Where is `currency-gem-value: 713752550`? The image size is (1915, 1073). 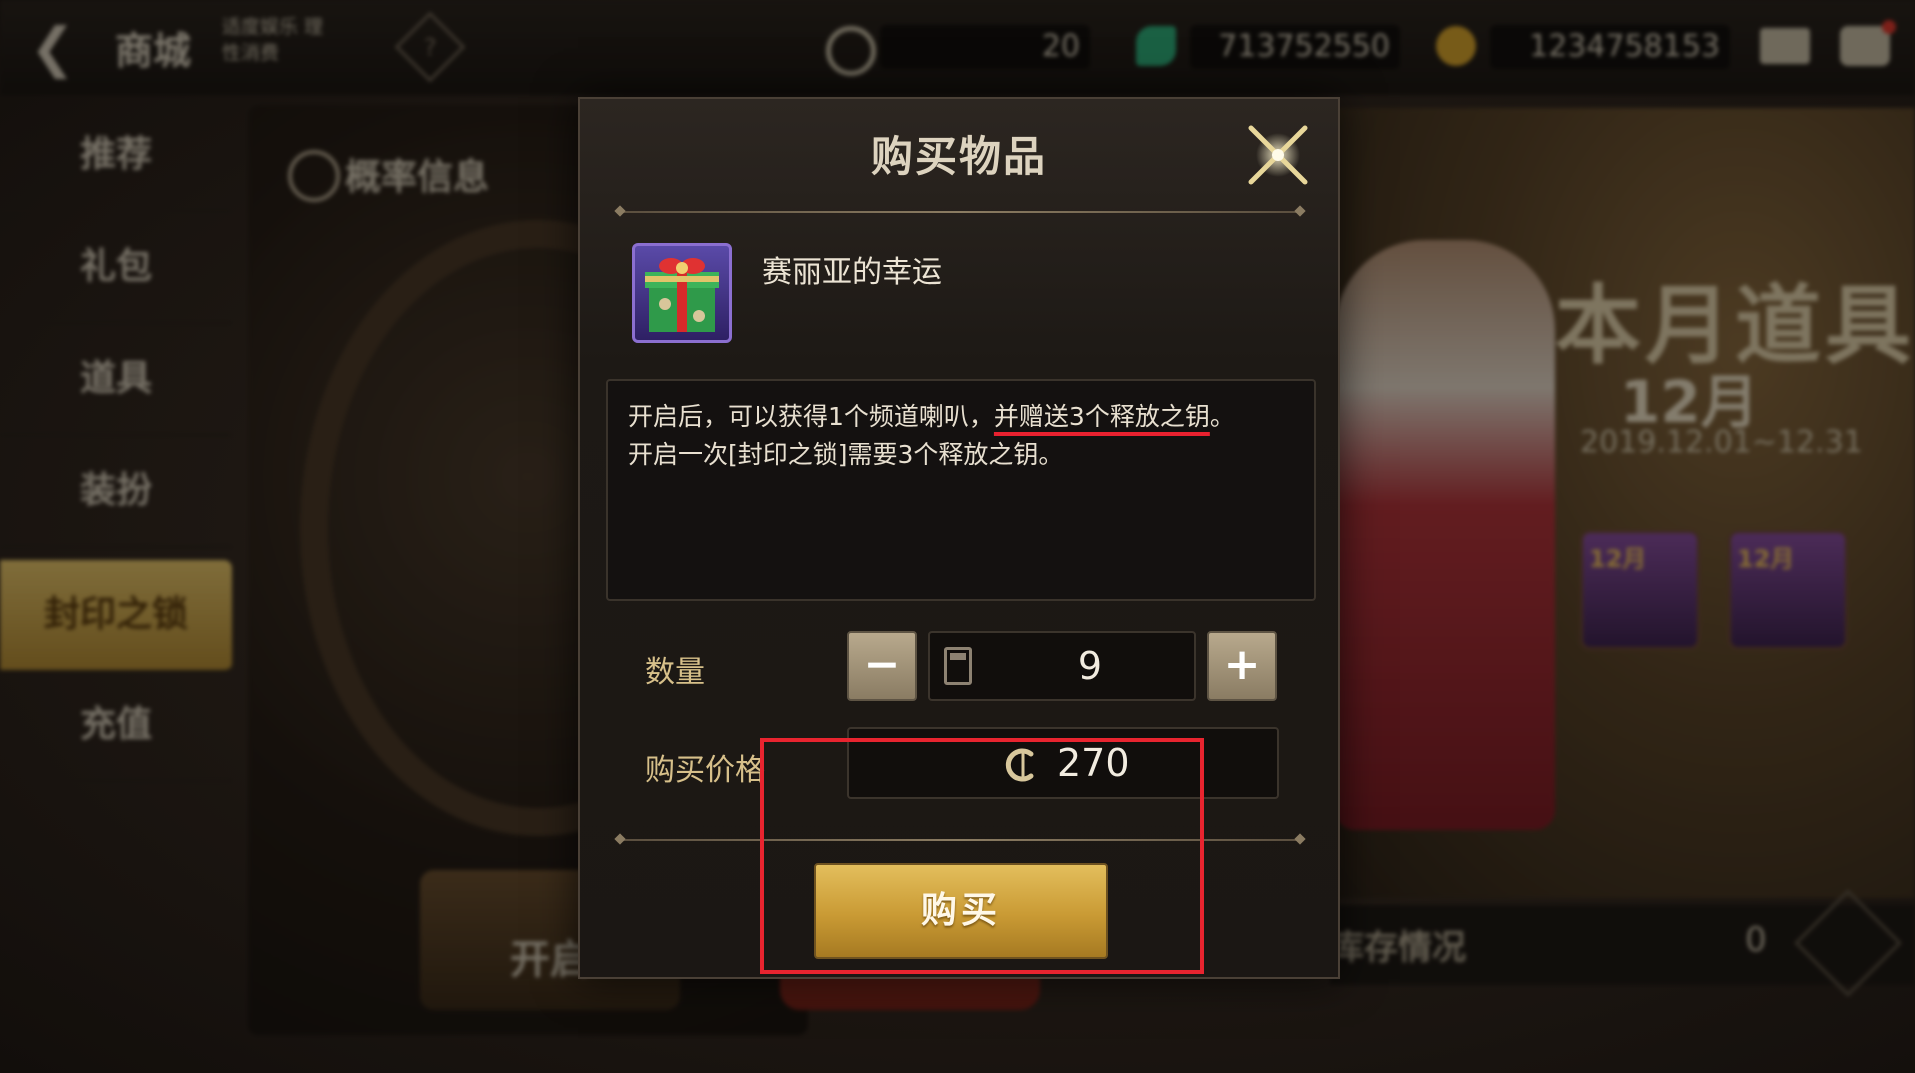
currency-gem-value: 713752550 is located at coordinates (1304, 46).